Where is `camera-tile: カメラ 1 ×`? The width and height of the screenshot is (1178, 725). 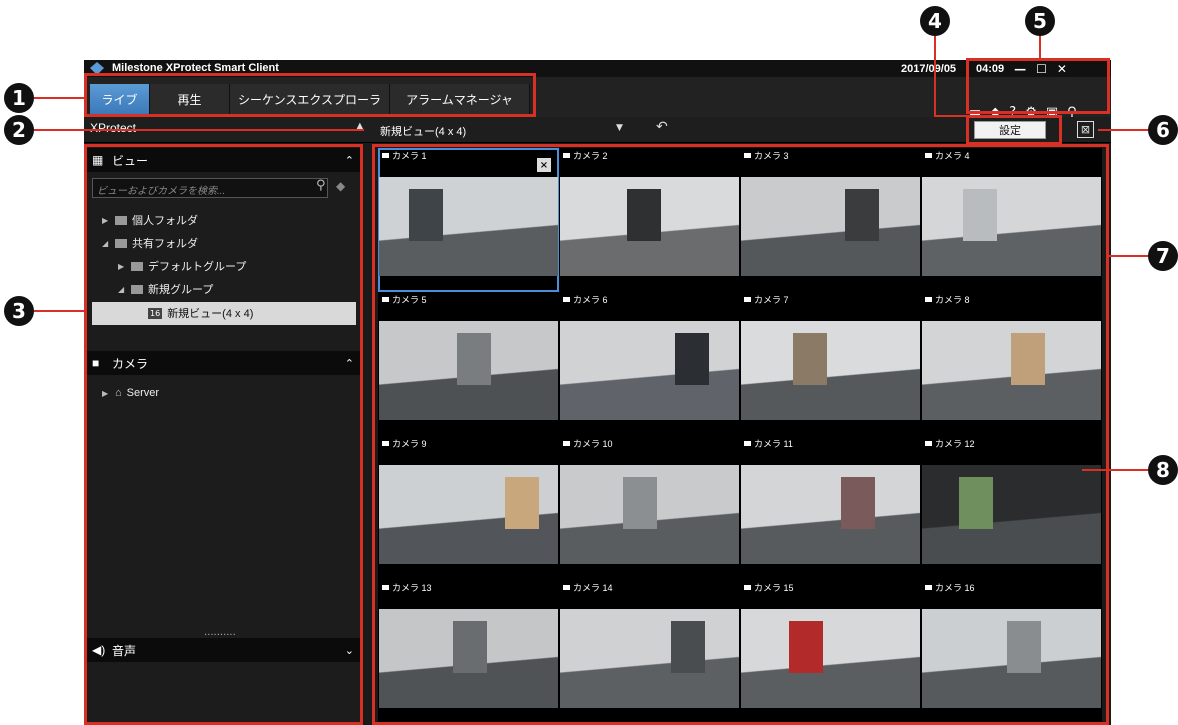 camera-tile: カメラ 1 × is located at coordinates (468, 220).